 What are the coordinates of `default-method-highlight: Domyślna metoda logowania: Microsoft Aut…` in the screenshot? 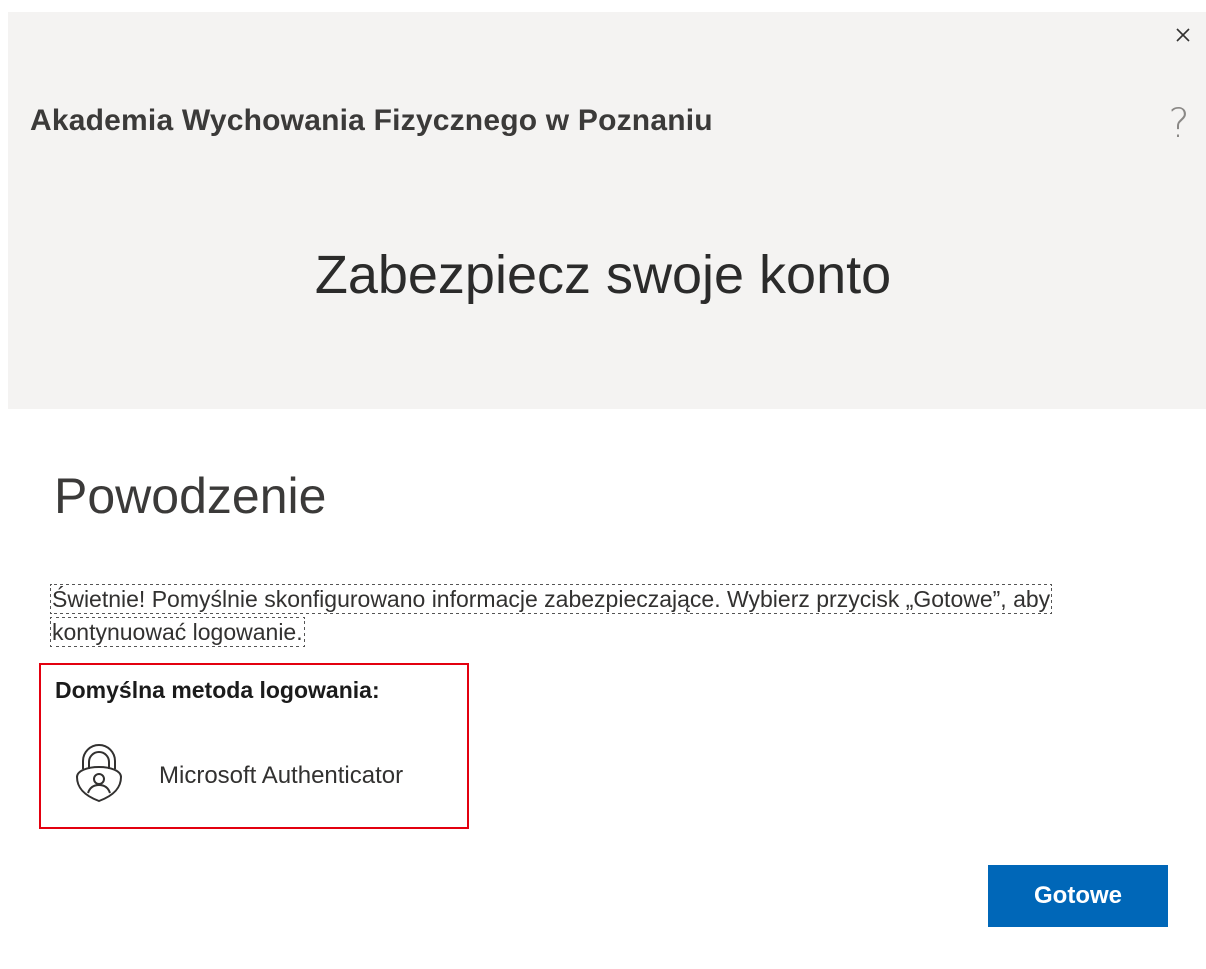 It's located at (254, 746).